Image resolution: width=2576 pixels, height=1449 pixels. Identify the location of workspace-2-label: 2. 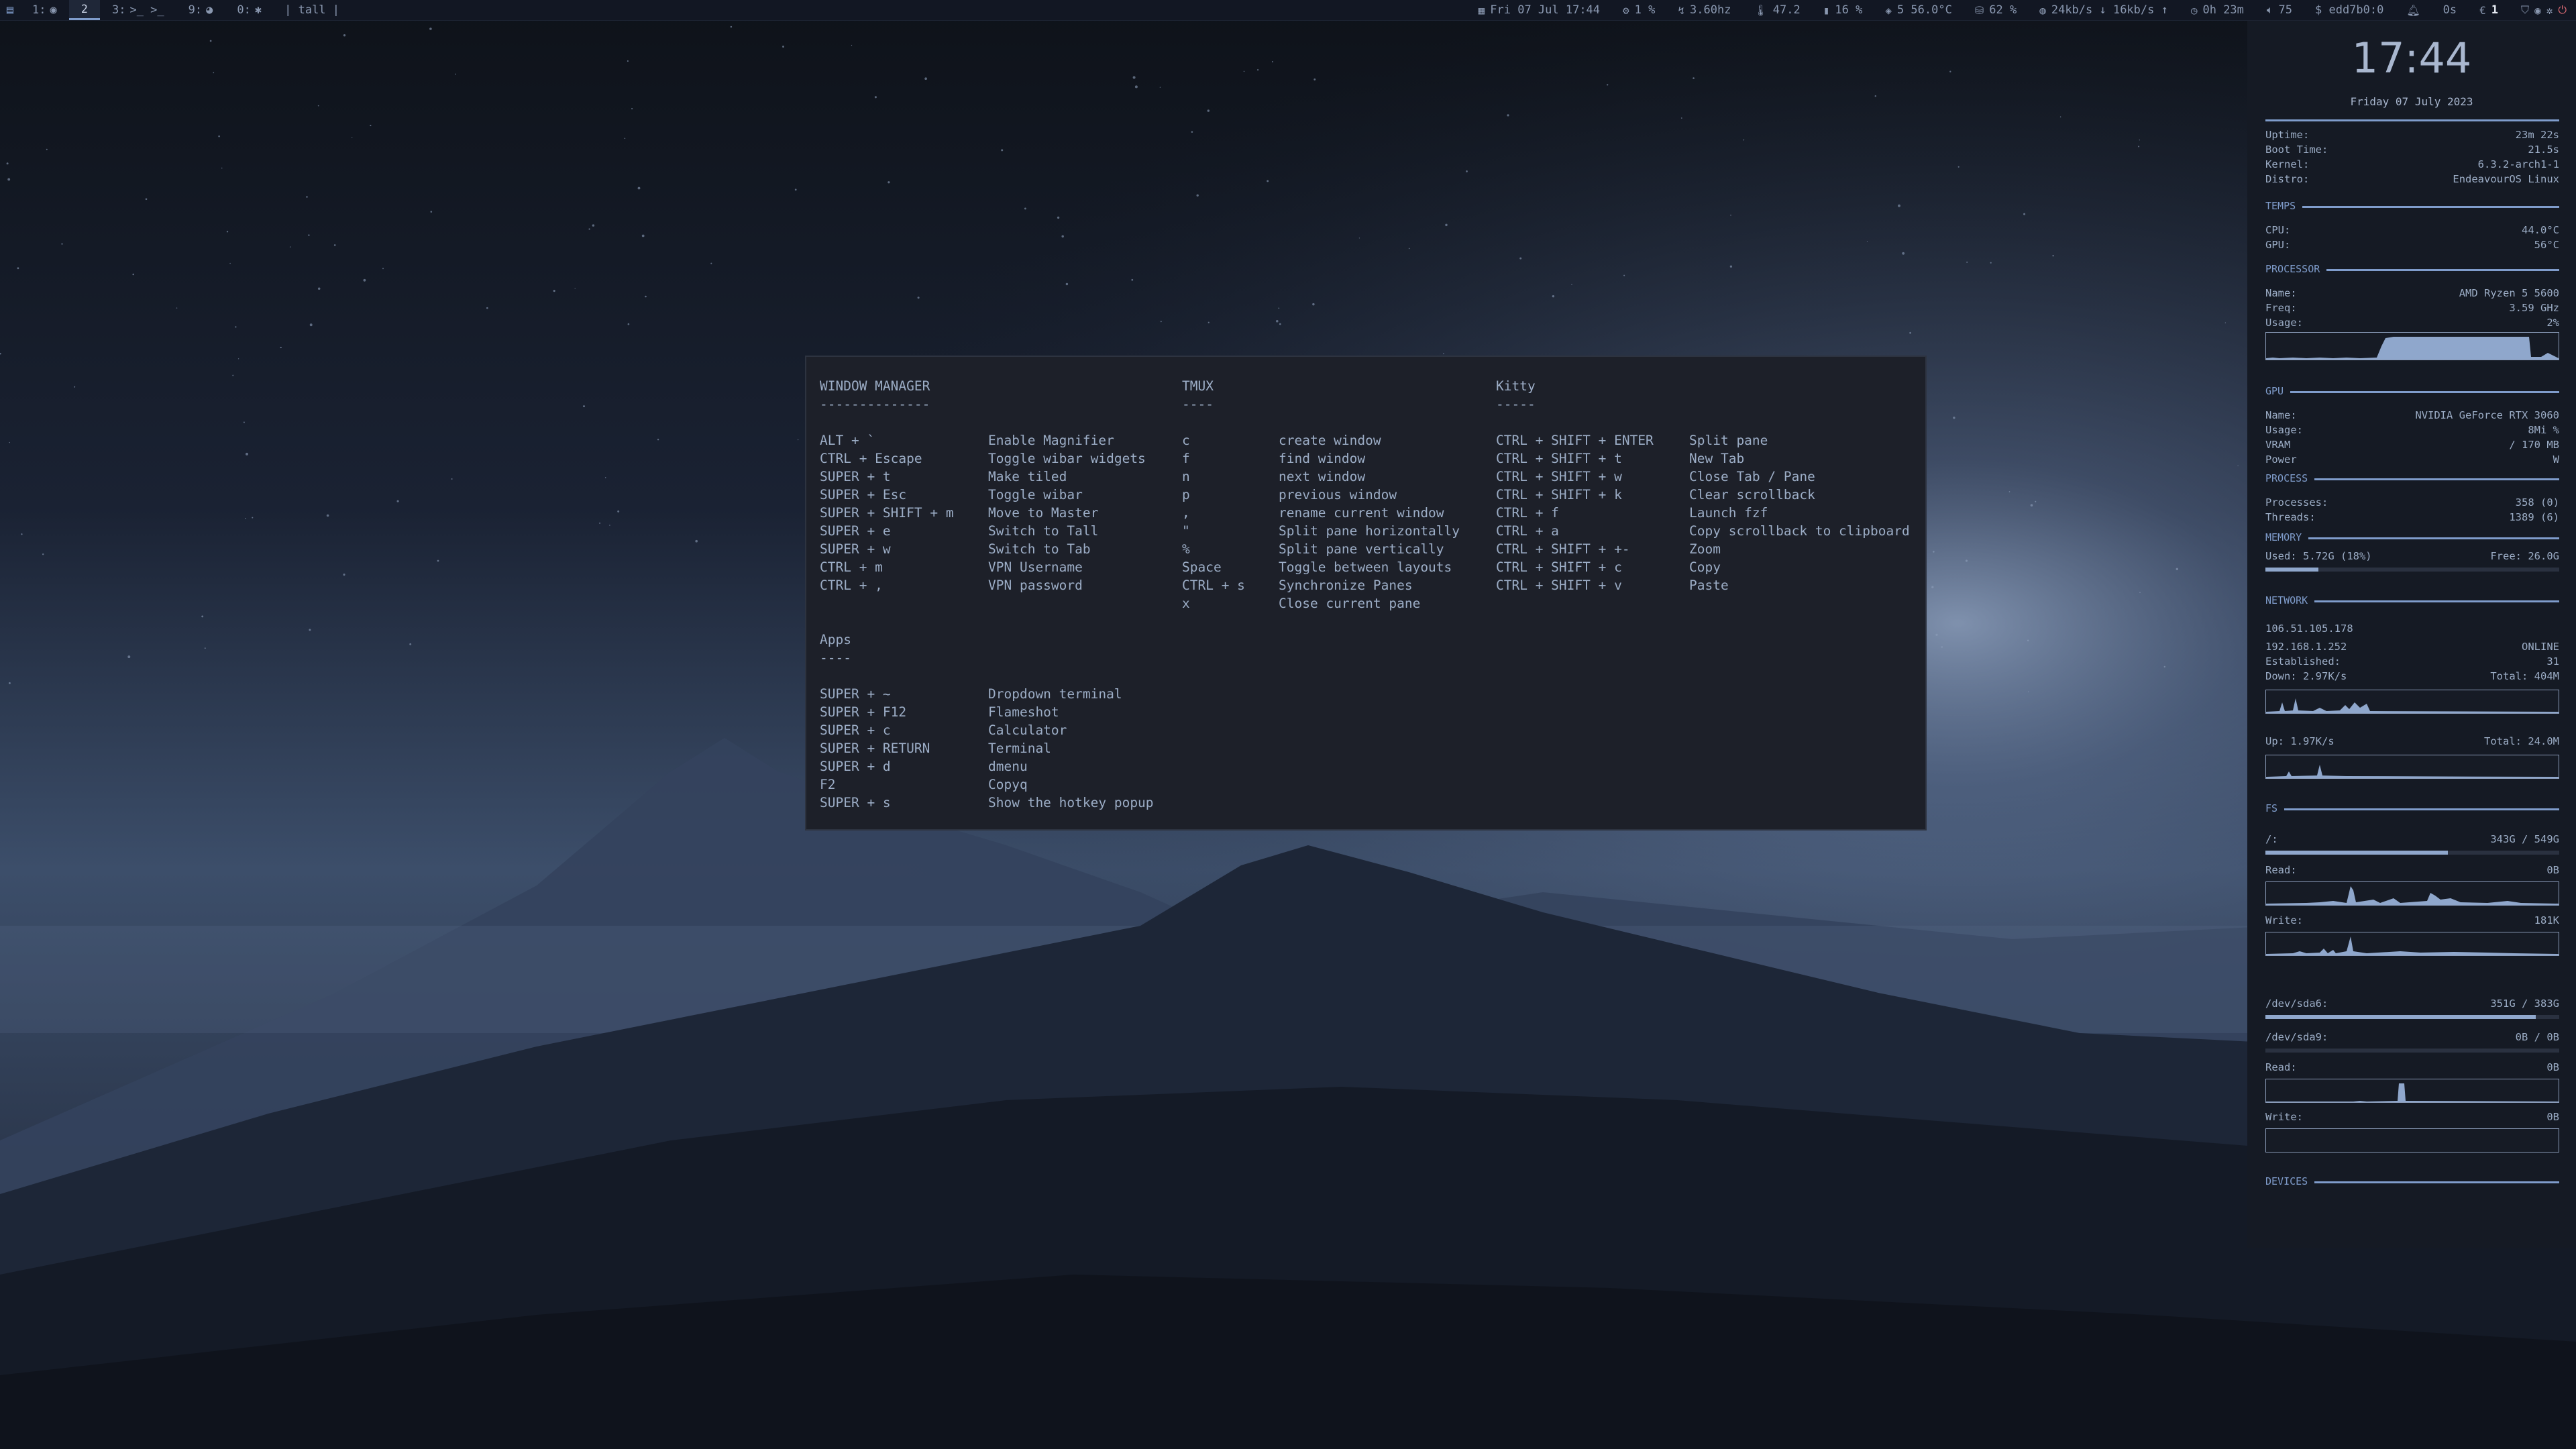
(84, 9).